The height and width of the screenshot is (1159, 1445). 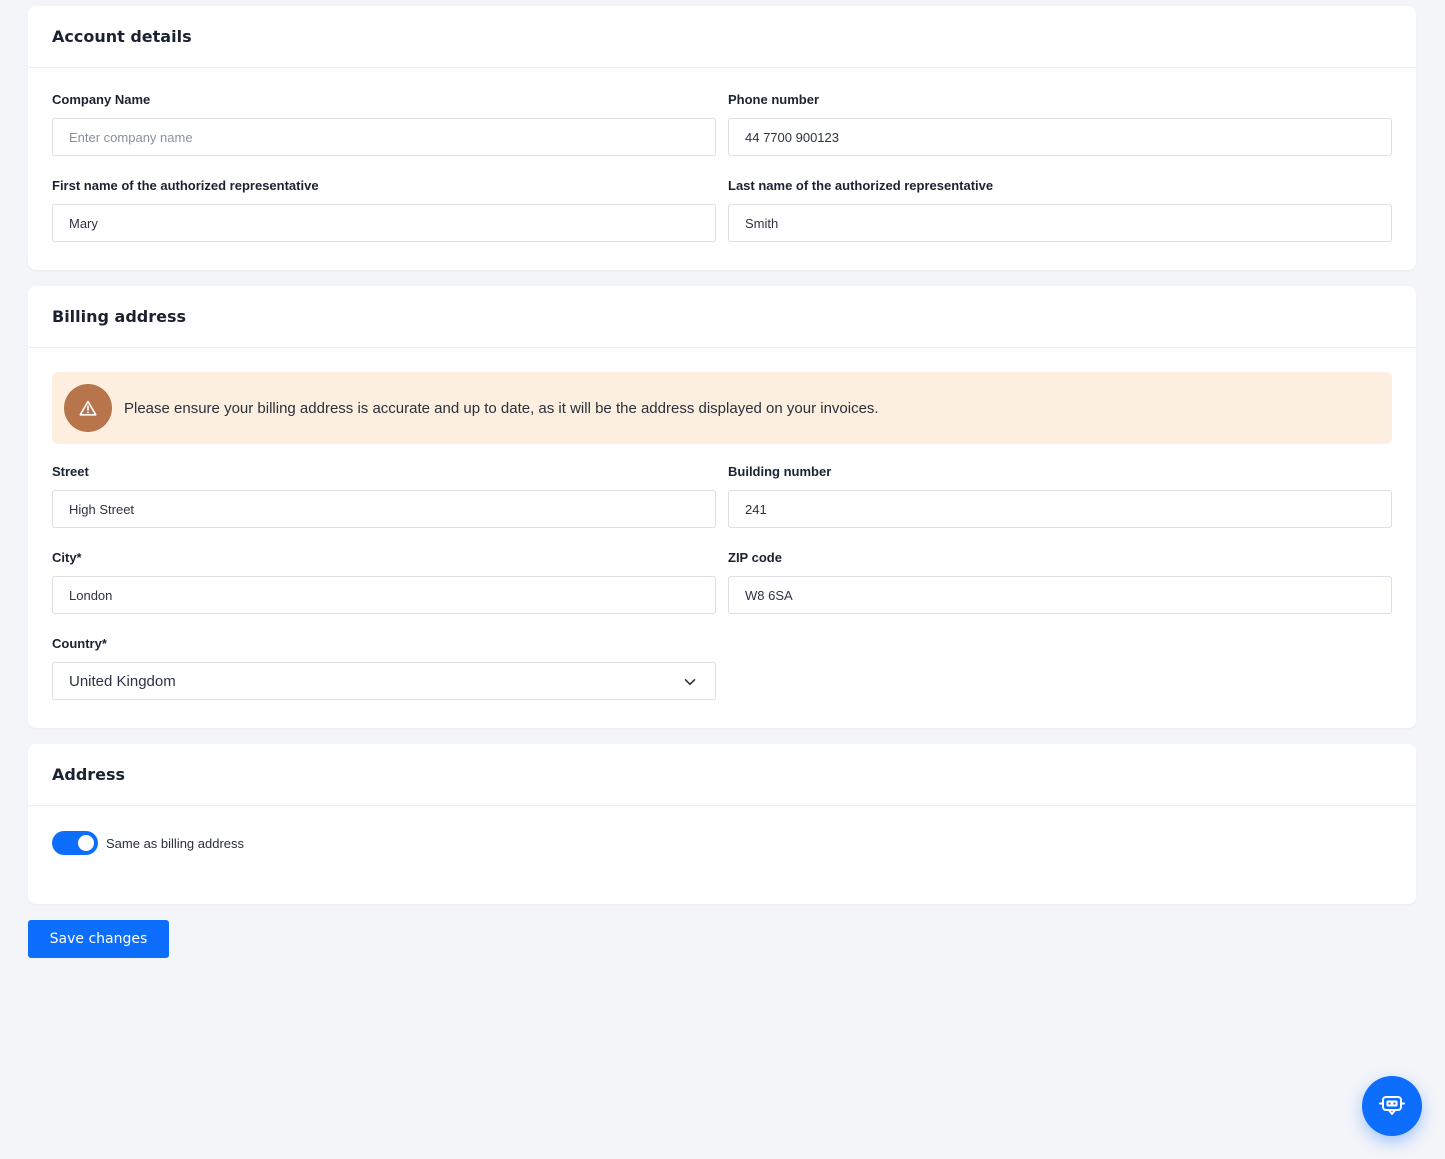 What do you see at coordinates (384, 595) in the screenshot?
I see `city-input` at bounding box center [384, 595].